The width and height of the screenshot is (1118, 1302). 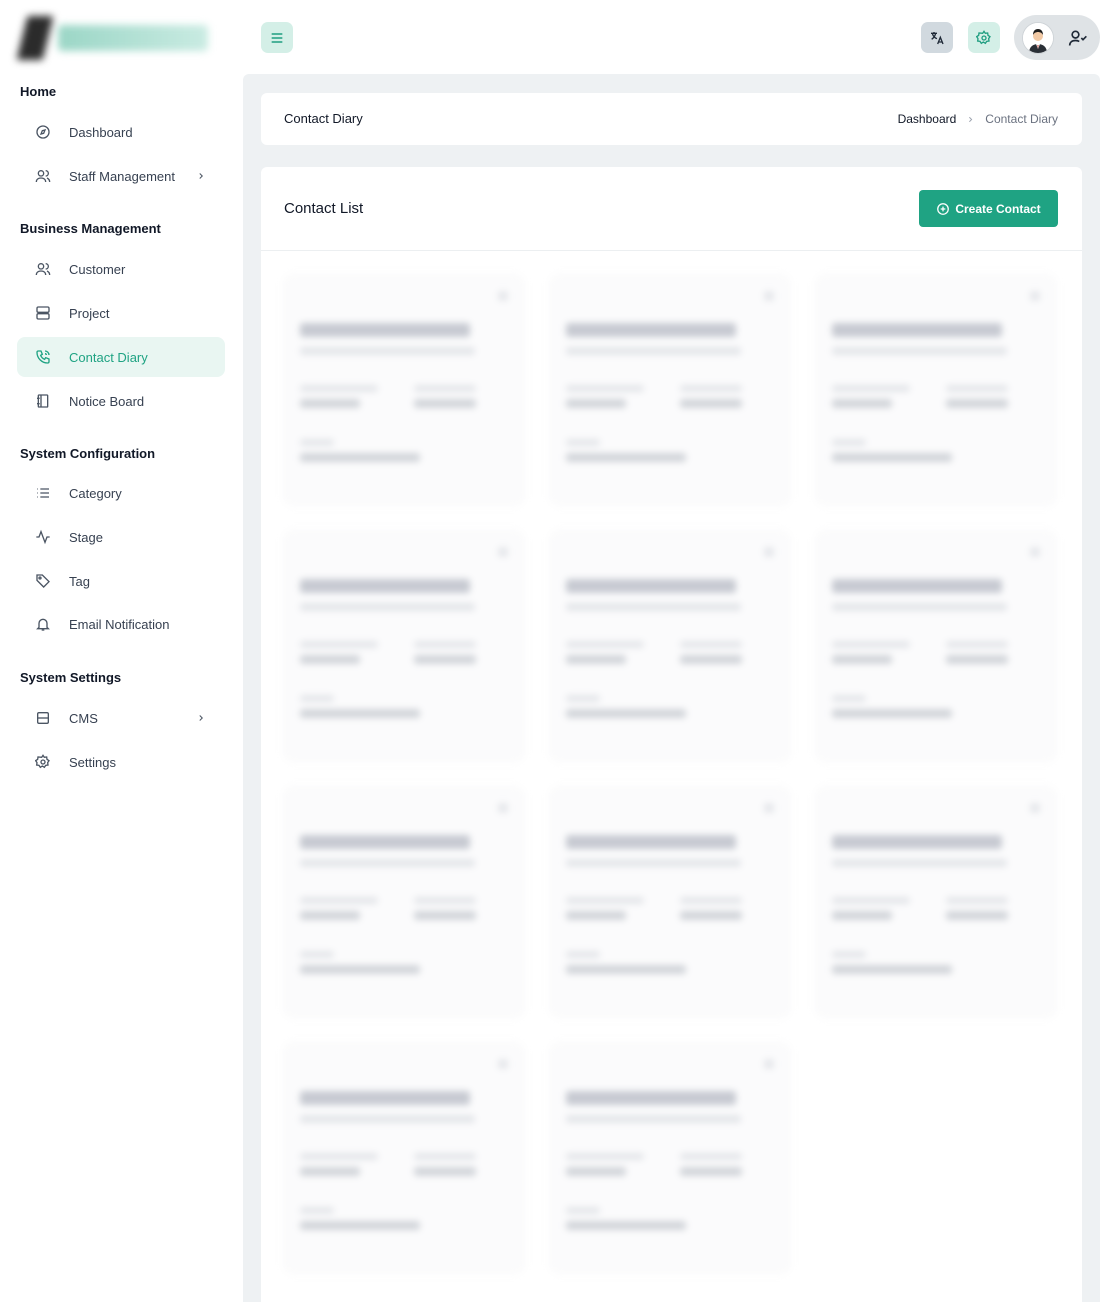 What do you see at coordinates (323, 118) in the screenshot?
I see `page-title: Contact Diary` at bounding box center [323, 118].